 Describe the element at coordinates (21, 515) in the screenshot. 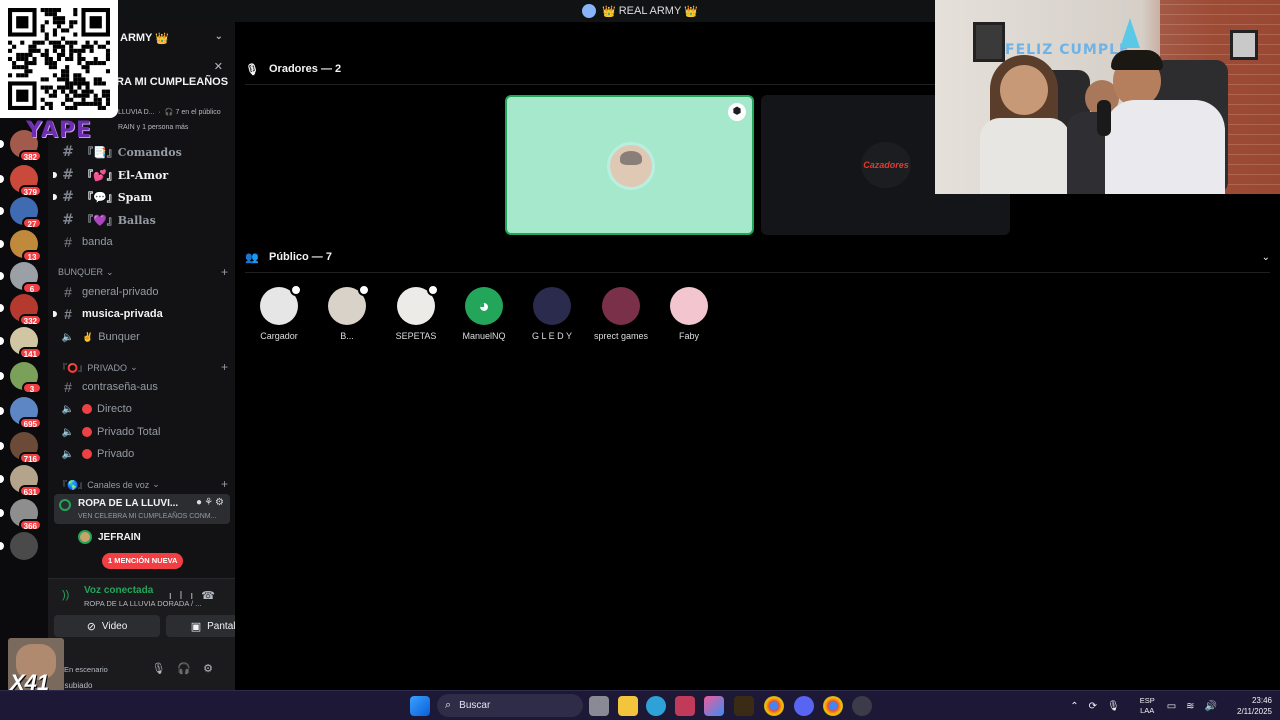

I see `server-icon: 366` at that location.